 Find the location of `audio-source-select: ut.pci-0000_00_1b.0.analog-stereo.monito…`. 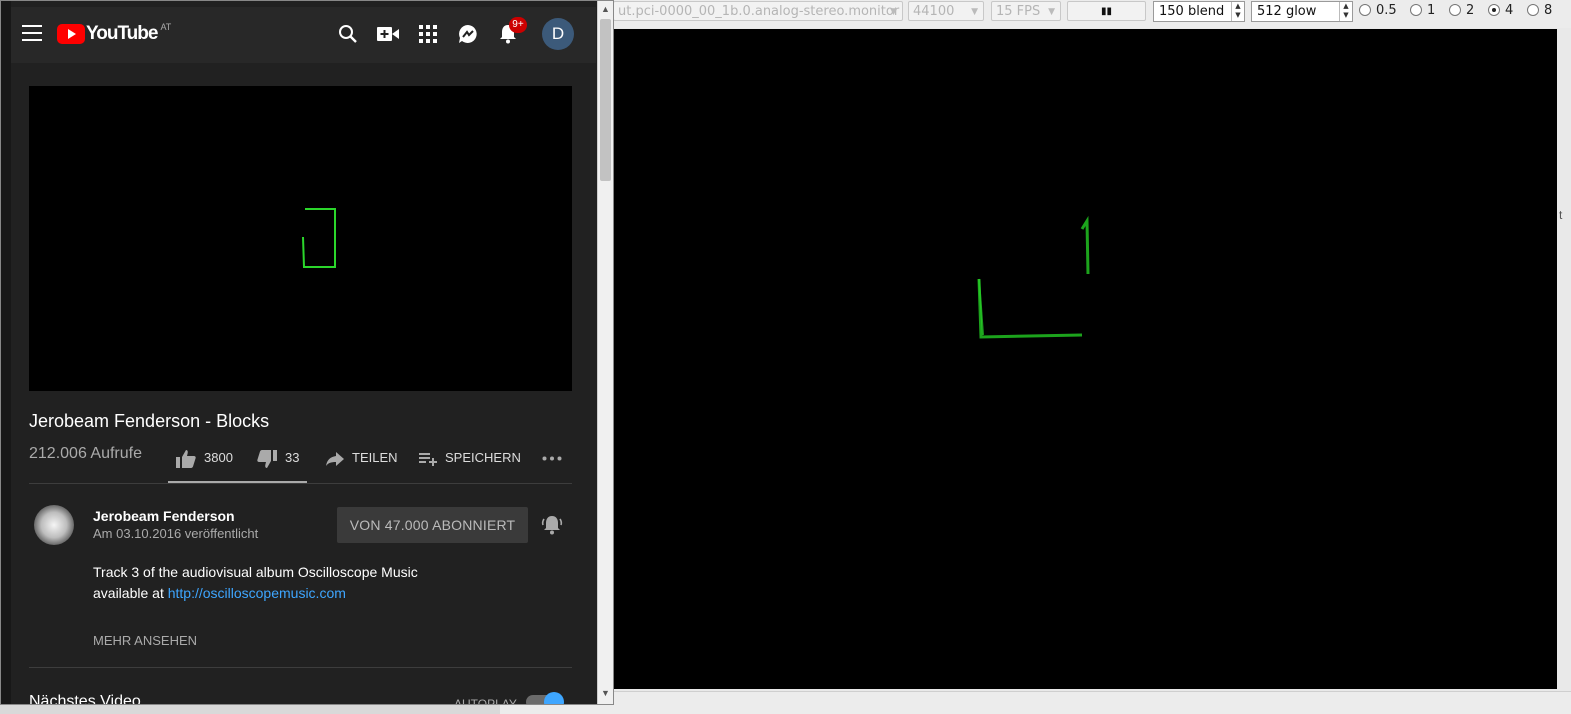

audio-source-select: ut.pci-0000_00_1b.0.analog-stereo.monito… is located at coordinates (758, 11).